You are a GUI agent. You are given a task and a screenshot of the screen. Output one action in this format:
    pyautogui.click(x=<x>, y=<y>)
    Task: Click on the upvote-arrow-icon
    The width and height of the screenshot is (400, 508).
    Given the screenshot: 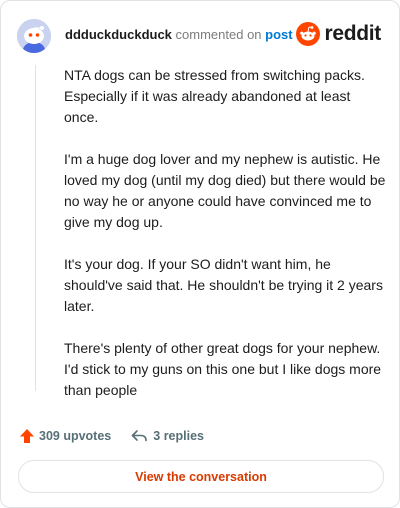 What is the action you would take?
    pyautogui.click(x=27, y=436)
    